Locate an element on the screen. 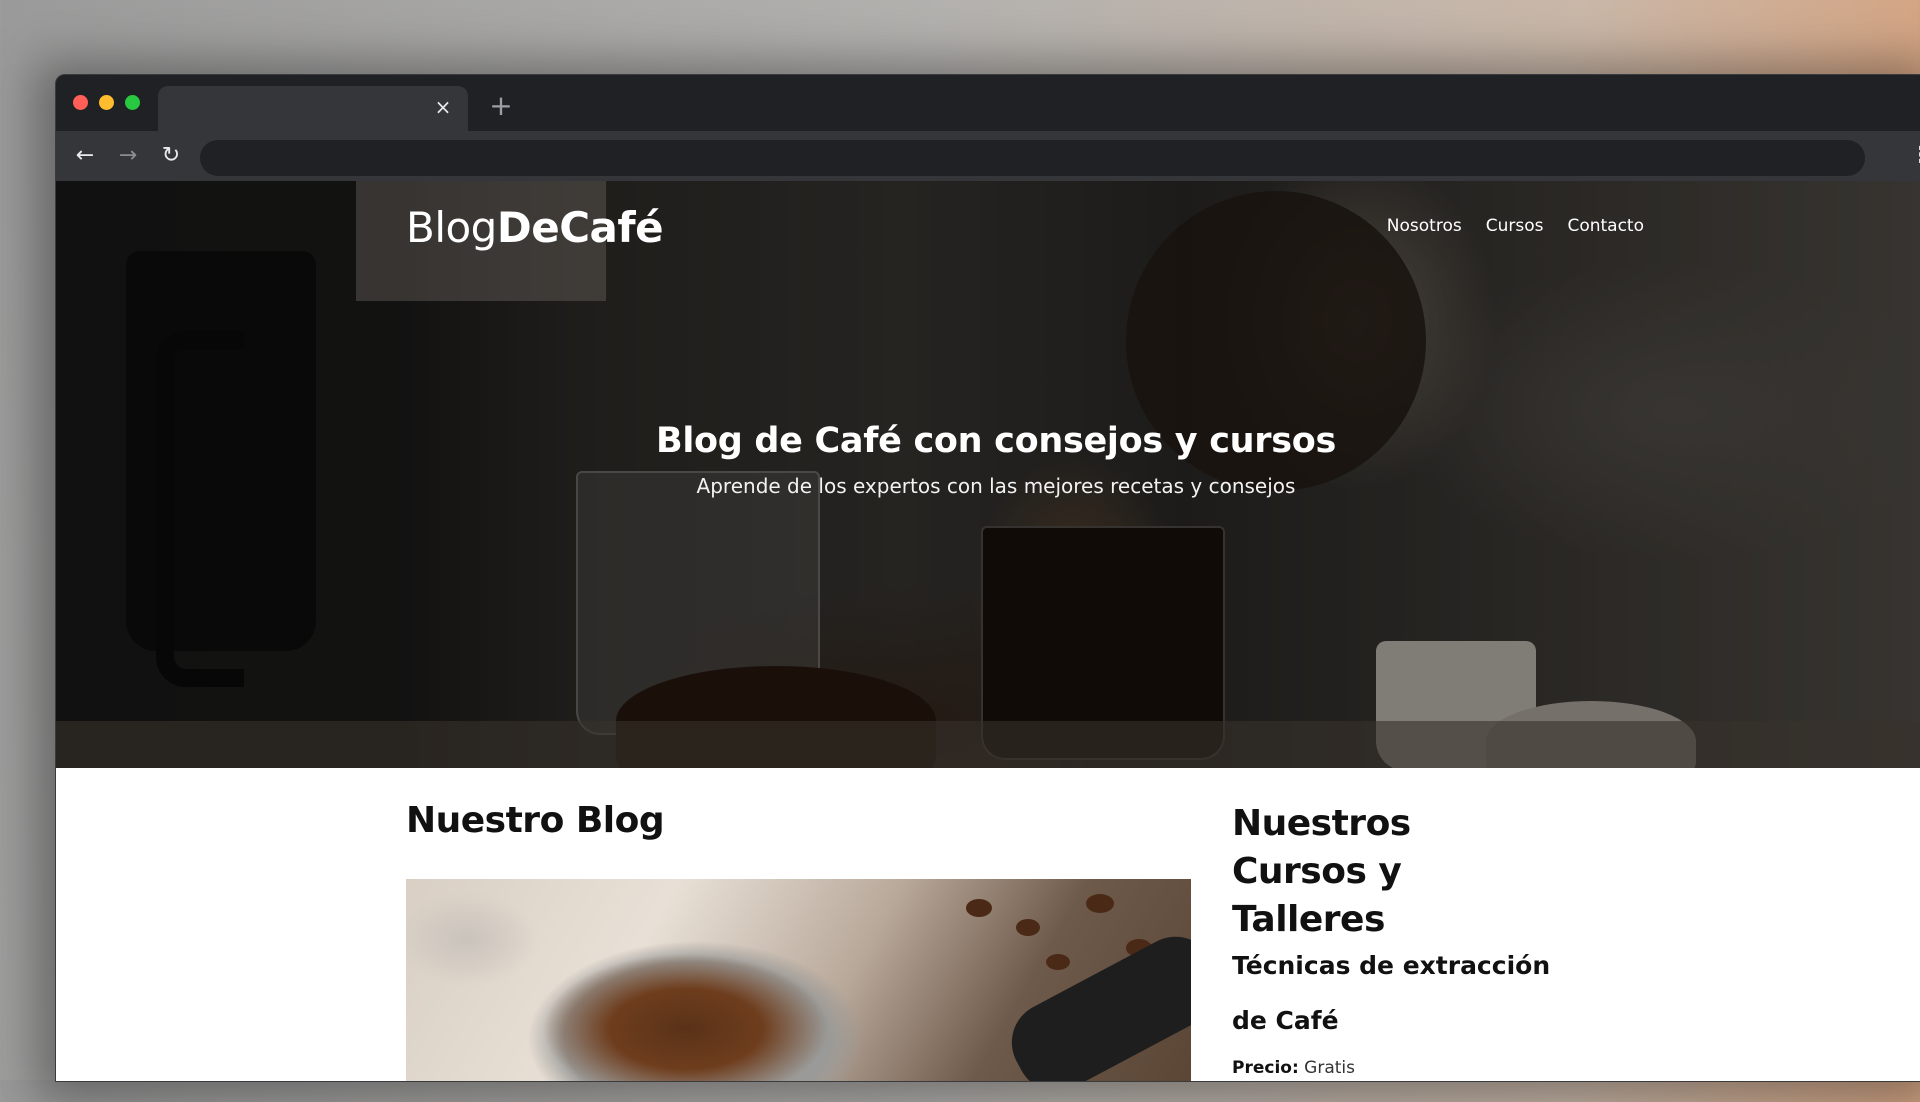  forward-icon: → is located at coordinates (128, 156).